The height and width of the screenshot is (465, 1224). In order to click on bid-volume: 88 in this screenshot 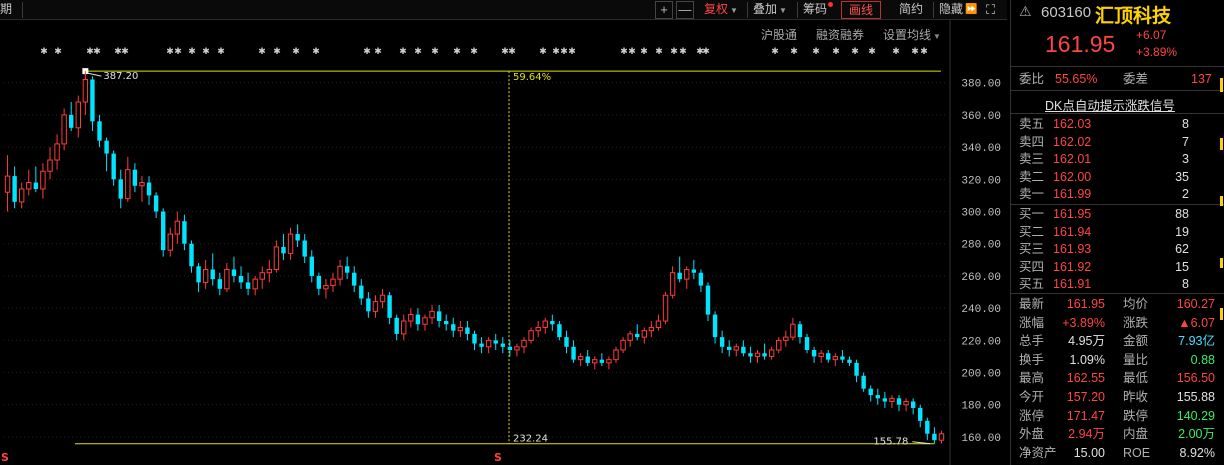, I will do `click(1182, 214)`.